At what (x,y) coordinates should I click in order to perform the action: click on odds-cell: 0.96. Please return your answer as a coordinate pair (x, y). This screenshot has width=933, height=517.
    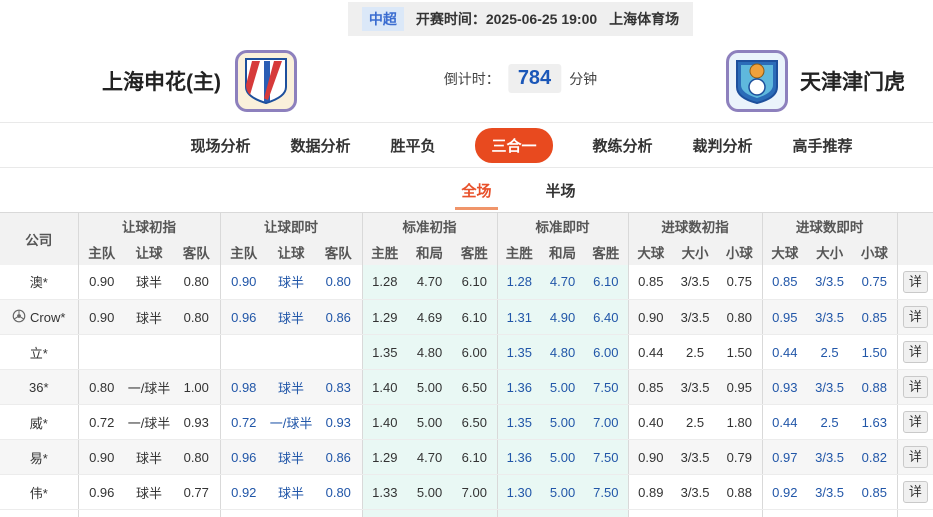
    Looking at the image, I should click on (244, 457).